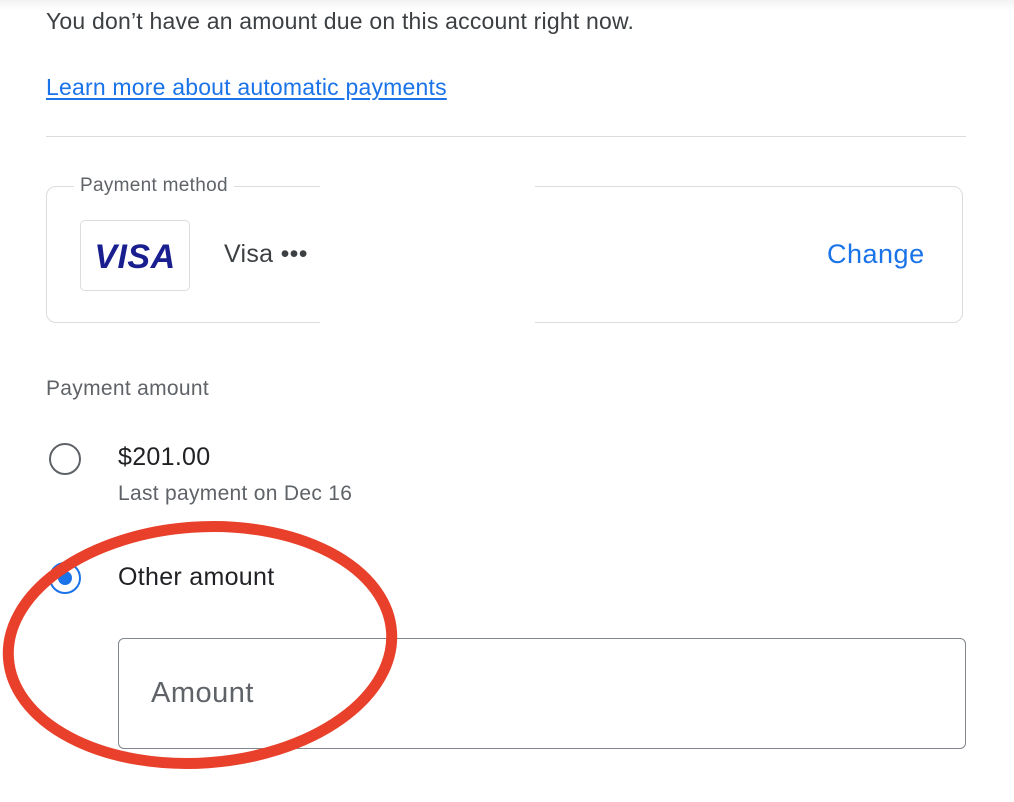 The image size is (1014, 802). What do you see at coordinates (542, 693) in the screenshot?
I see `amount-input` at bounding box center [542, 693].